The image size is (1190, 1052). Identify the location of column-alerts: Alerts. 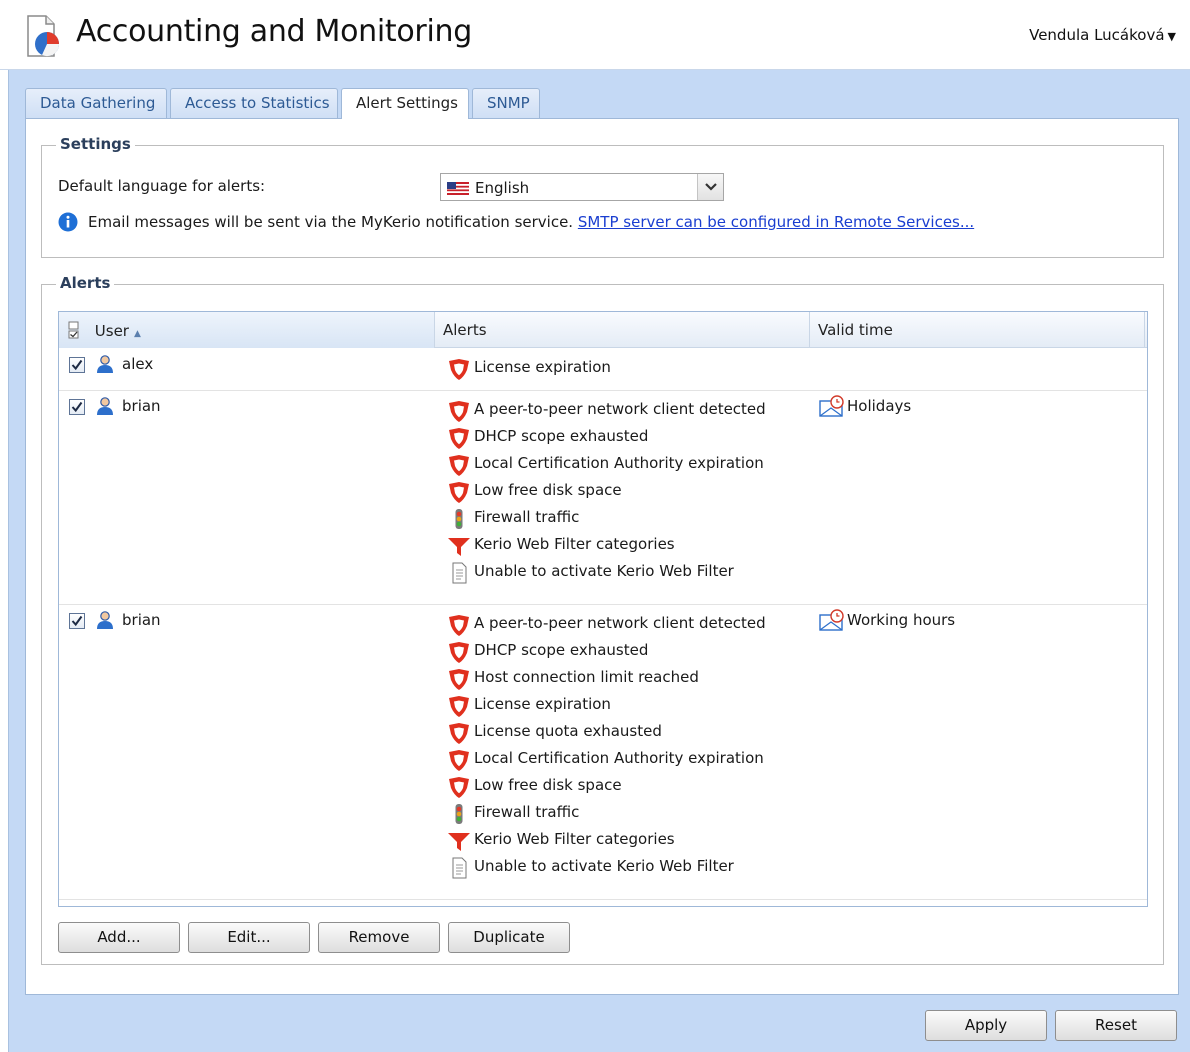
(622, 330).